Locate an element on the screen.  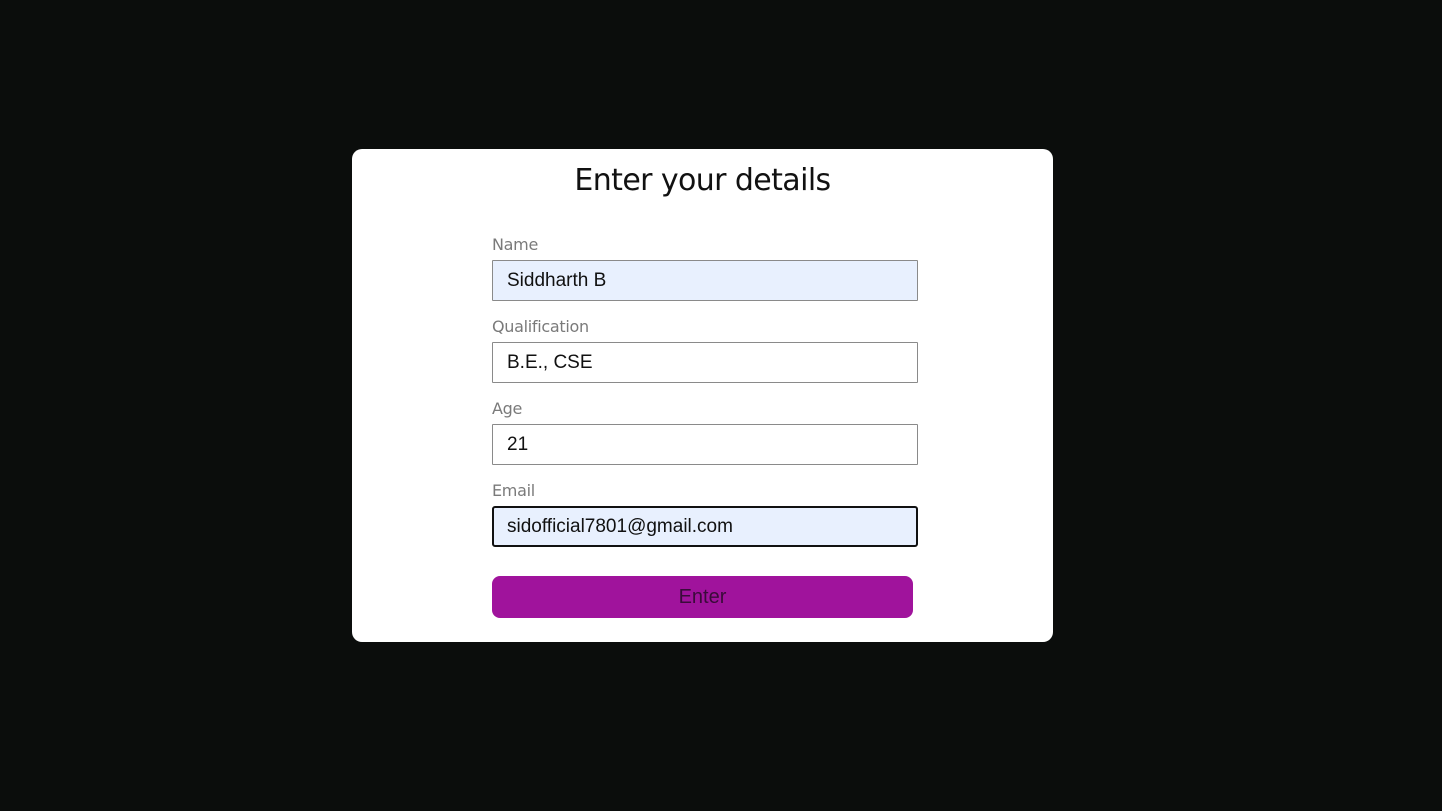
age-field-group: Age is located at coordinates (705, 440).